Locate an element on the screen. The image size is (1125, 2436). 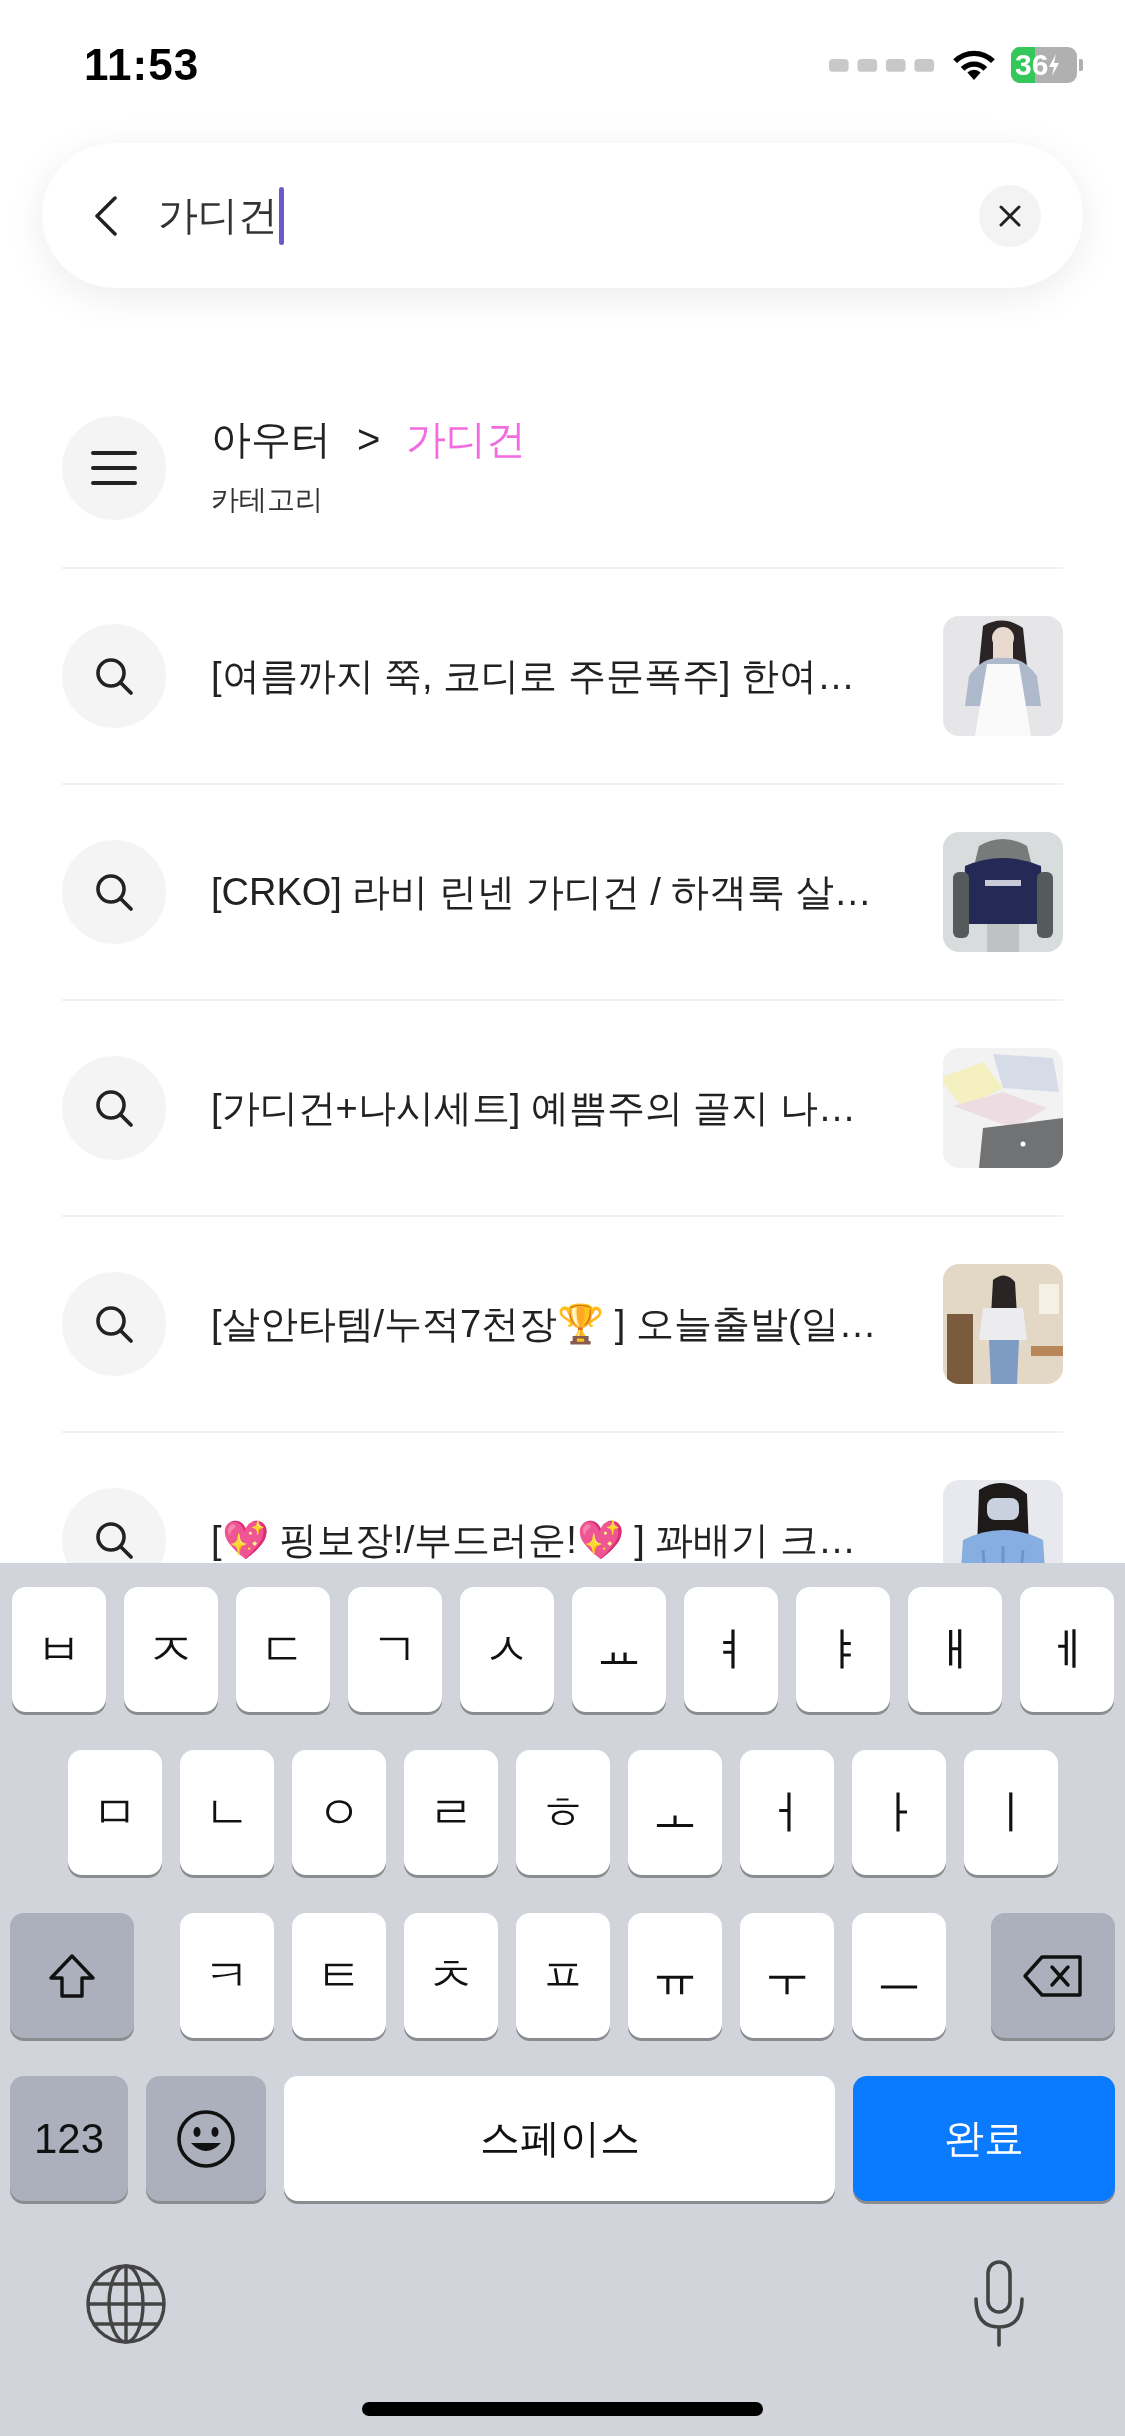
globe-icon is located at coordinates (126, 2304).